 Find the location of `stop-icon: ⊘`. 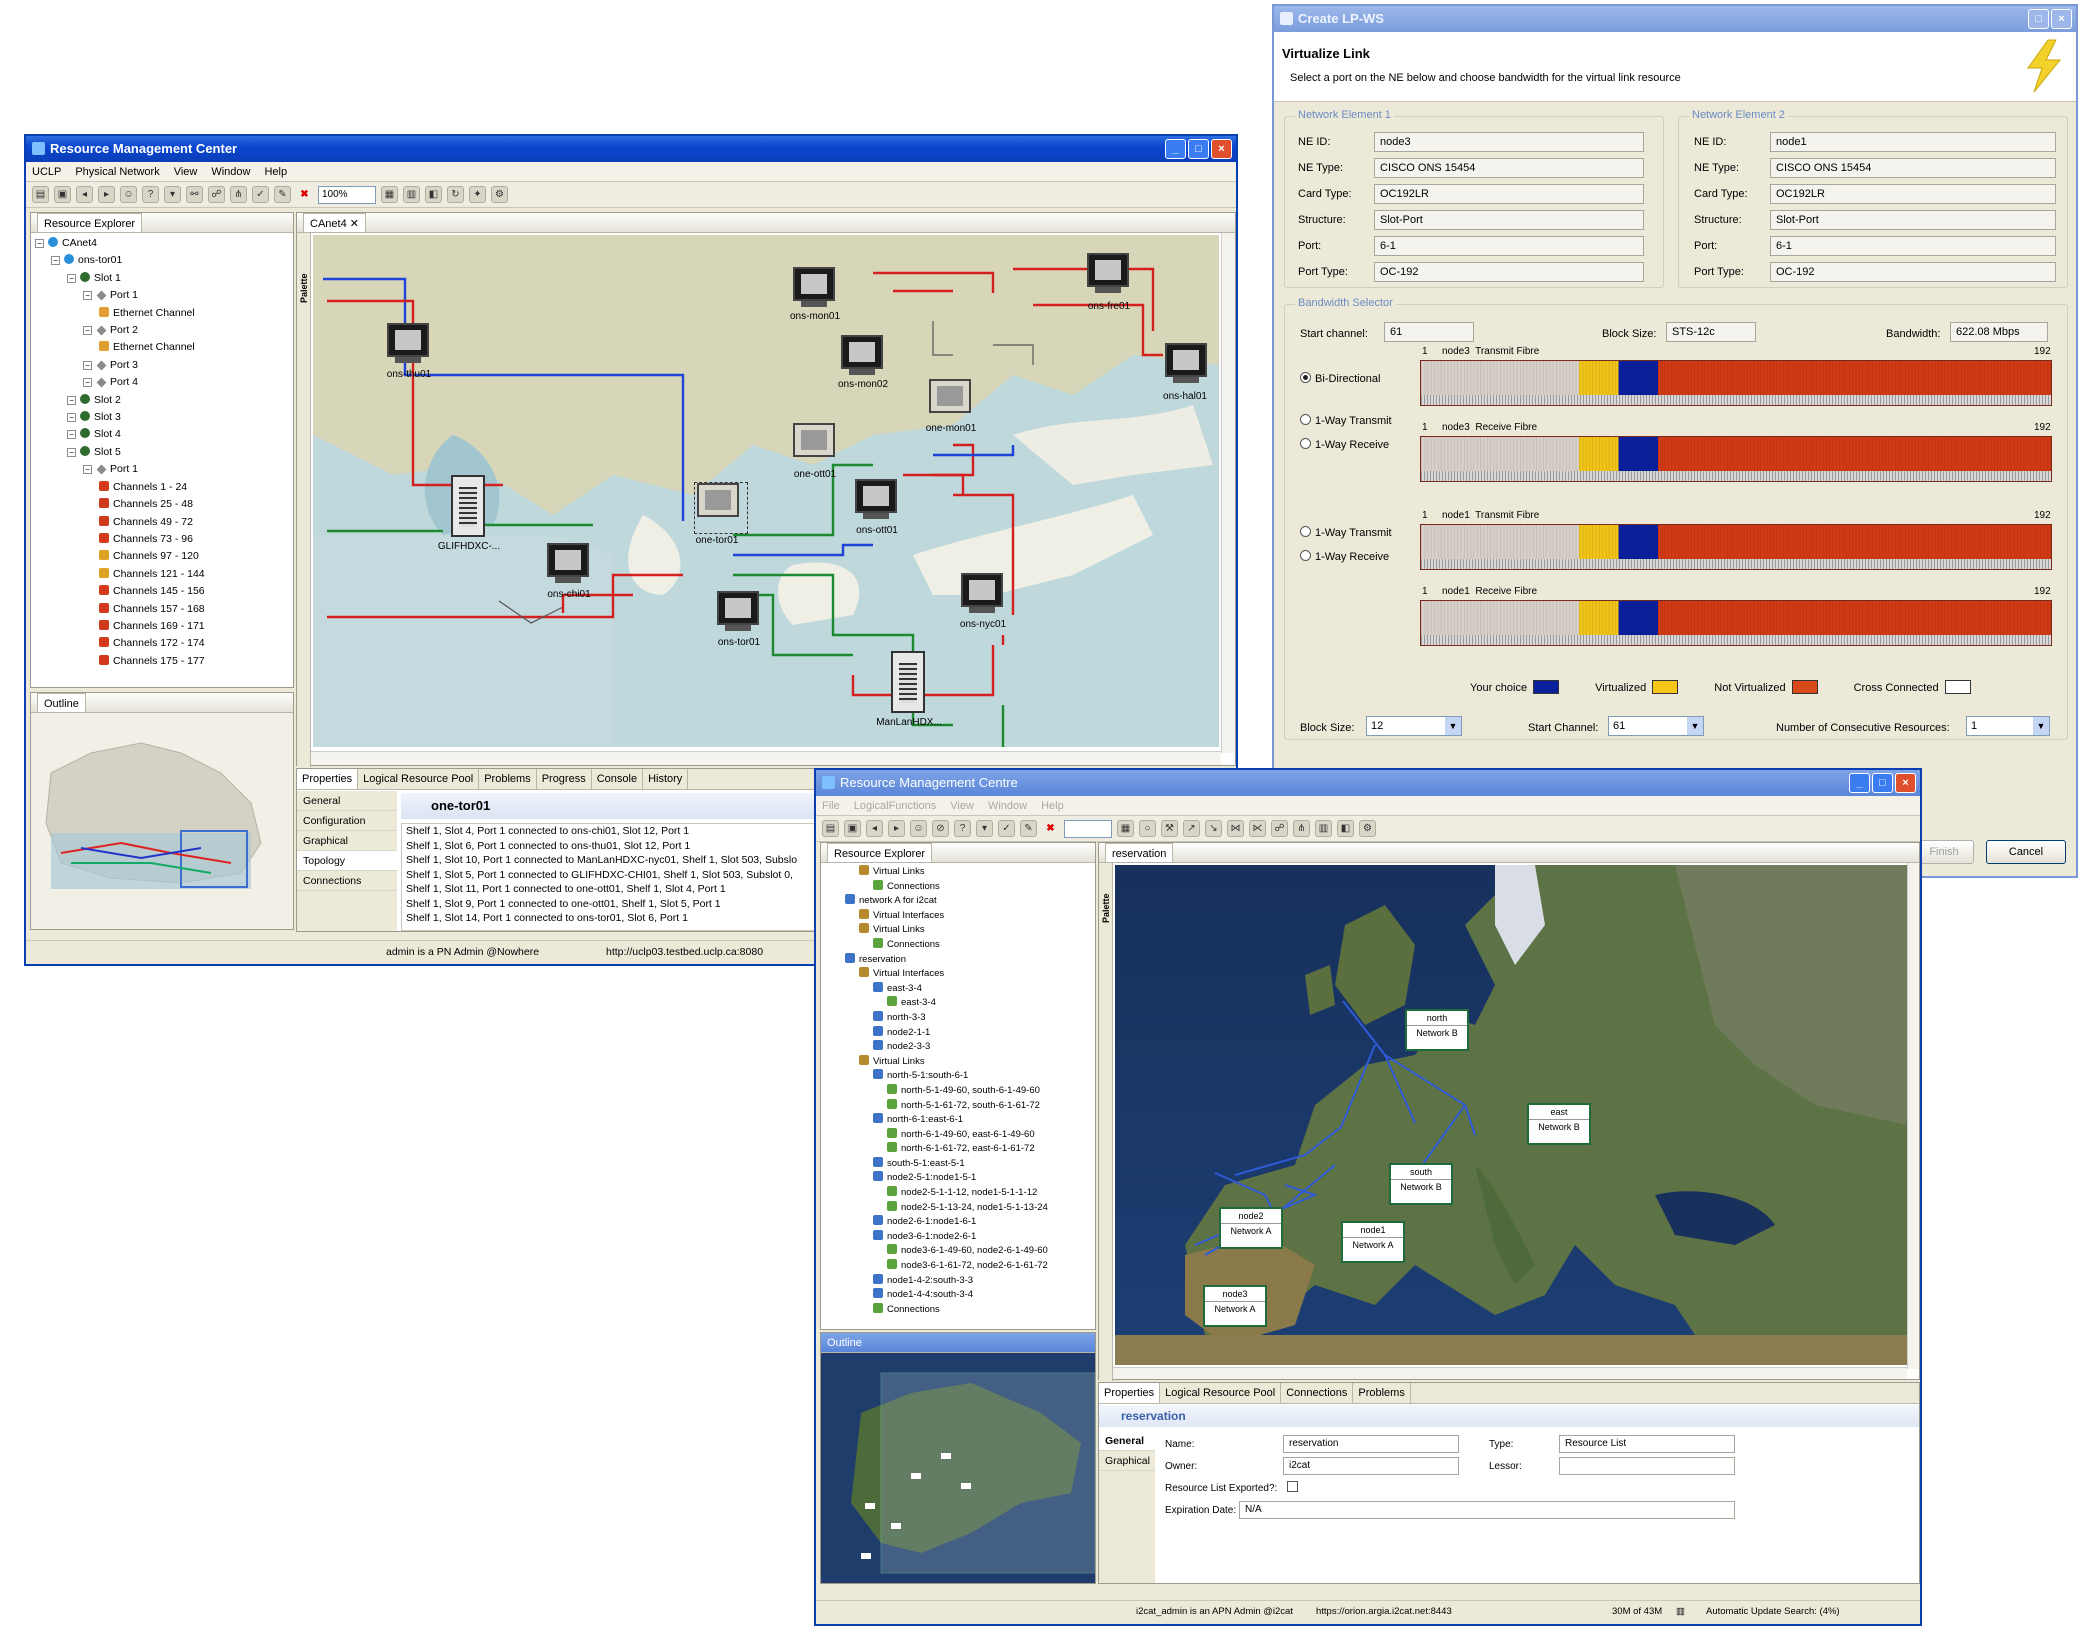

stop-icon: ⊘ is located at coordinates (940, 828).